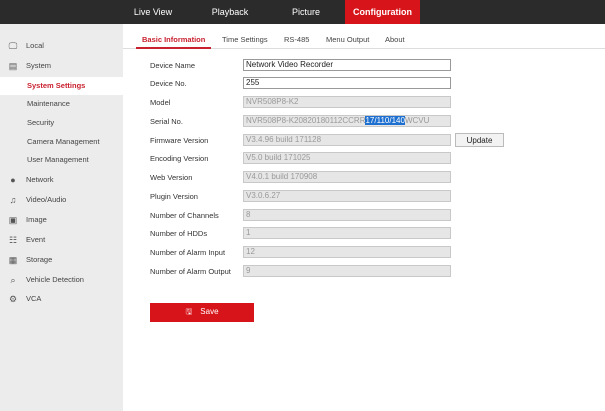 Image resolution: width=605 pixels, height=411 pixels. I want to click on storage-icon: ▦, so click(13, 260).